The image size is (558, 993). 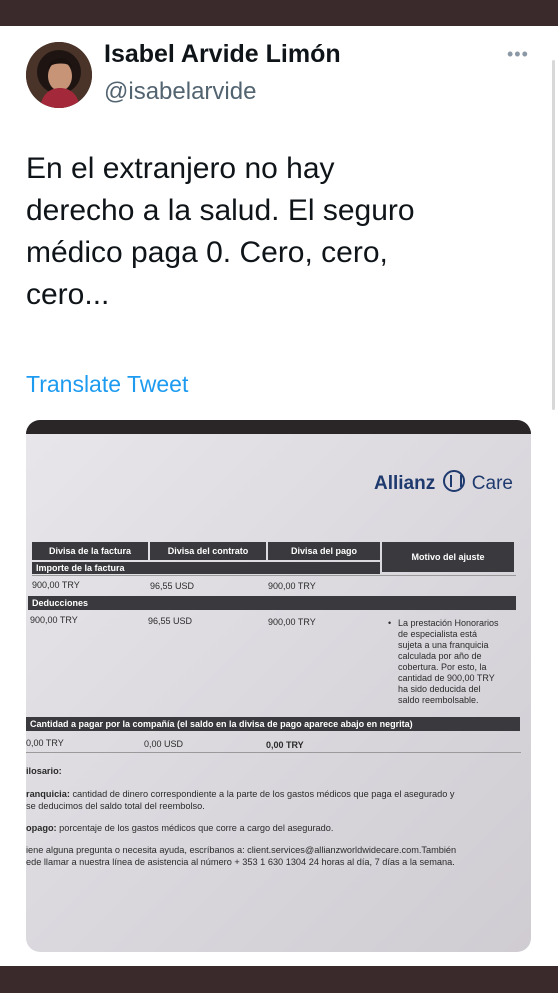 What do you see at coordinates (492, 483) in the screenshot?
I see `brand-suffix: Care` at bounding box center [492, 483].